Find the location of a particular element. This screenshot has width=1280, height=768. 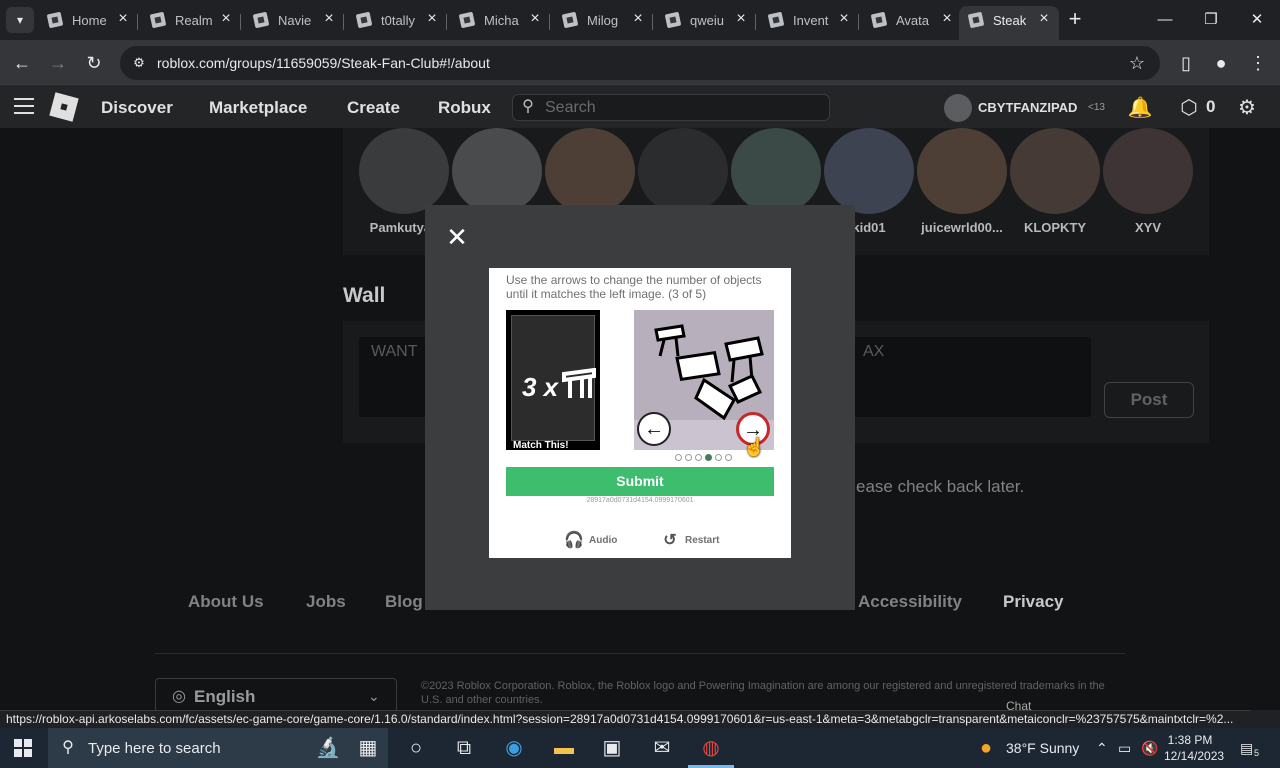

previous-arrow-button: ← is located at coordinates (654, 429).